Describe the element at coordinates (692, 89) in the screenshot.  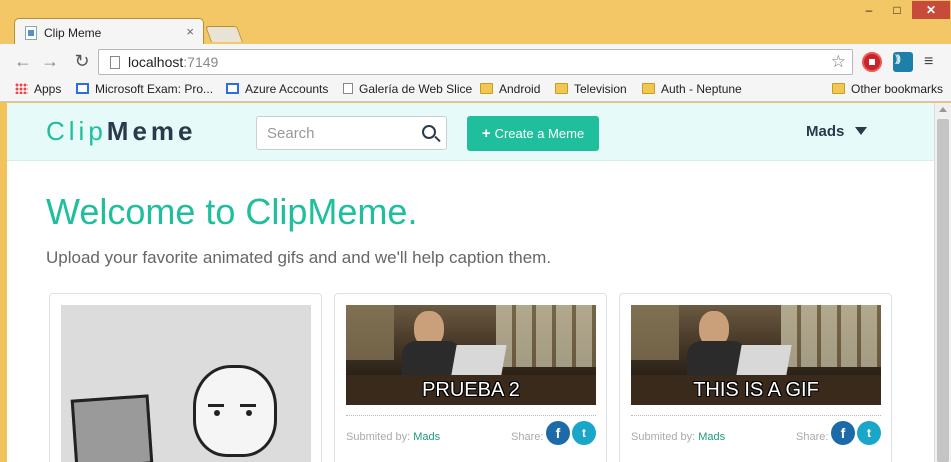
I see `bookmark-auth-neptune: Auth - Neptune` at that location.